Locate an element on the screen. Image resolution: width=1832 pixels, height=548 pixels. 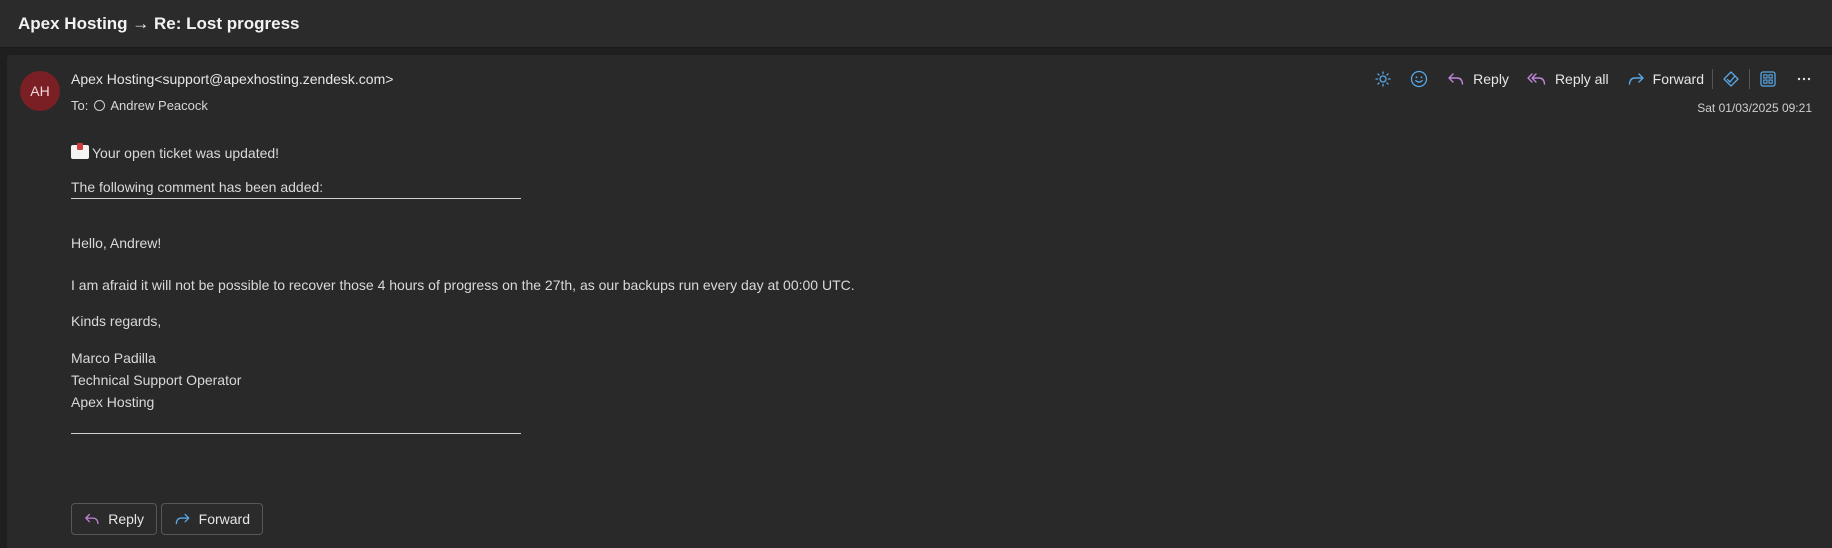
more-icon is located at coordinates (1804, 79).